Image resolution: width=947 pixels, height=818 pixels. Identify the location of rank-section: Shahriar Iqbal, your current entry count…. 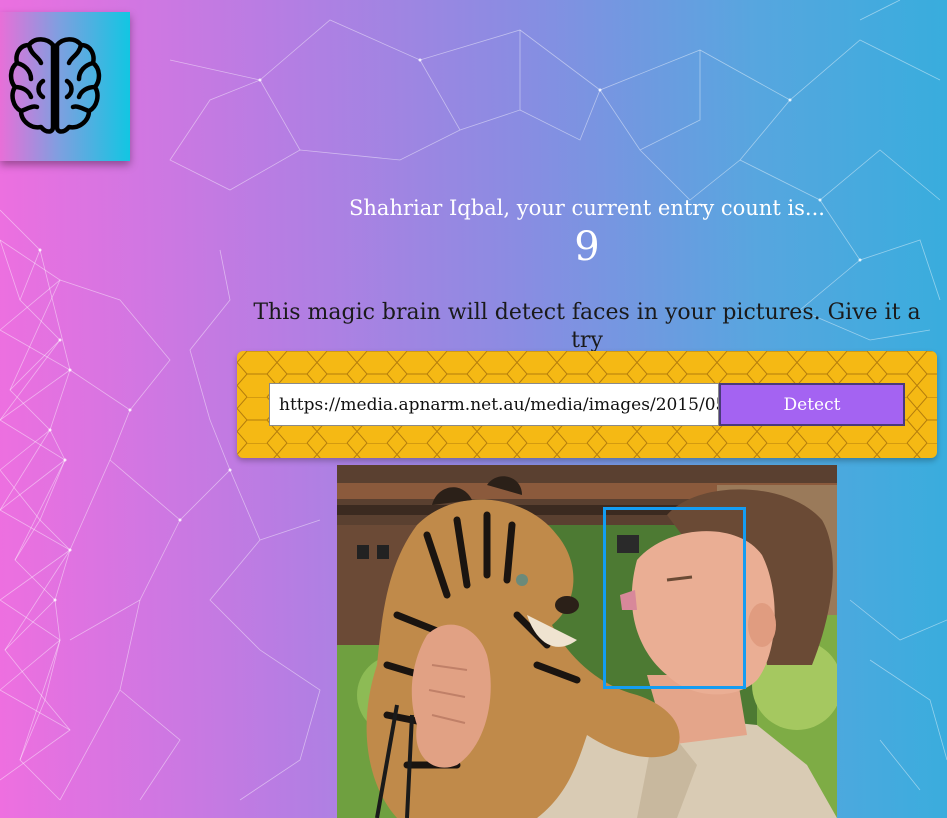
(587, 232).